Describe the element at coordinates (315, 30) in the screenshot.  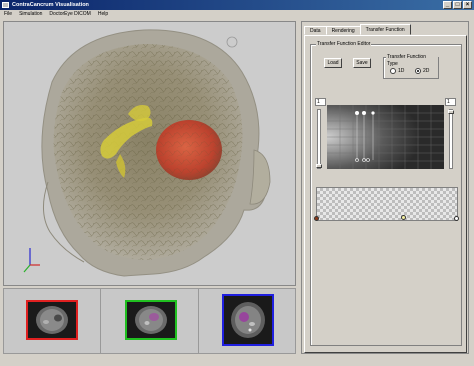
I see `tab-data: Data` at that location.